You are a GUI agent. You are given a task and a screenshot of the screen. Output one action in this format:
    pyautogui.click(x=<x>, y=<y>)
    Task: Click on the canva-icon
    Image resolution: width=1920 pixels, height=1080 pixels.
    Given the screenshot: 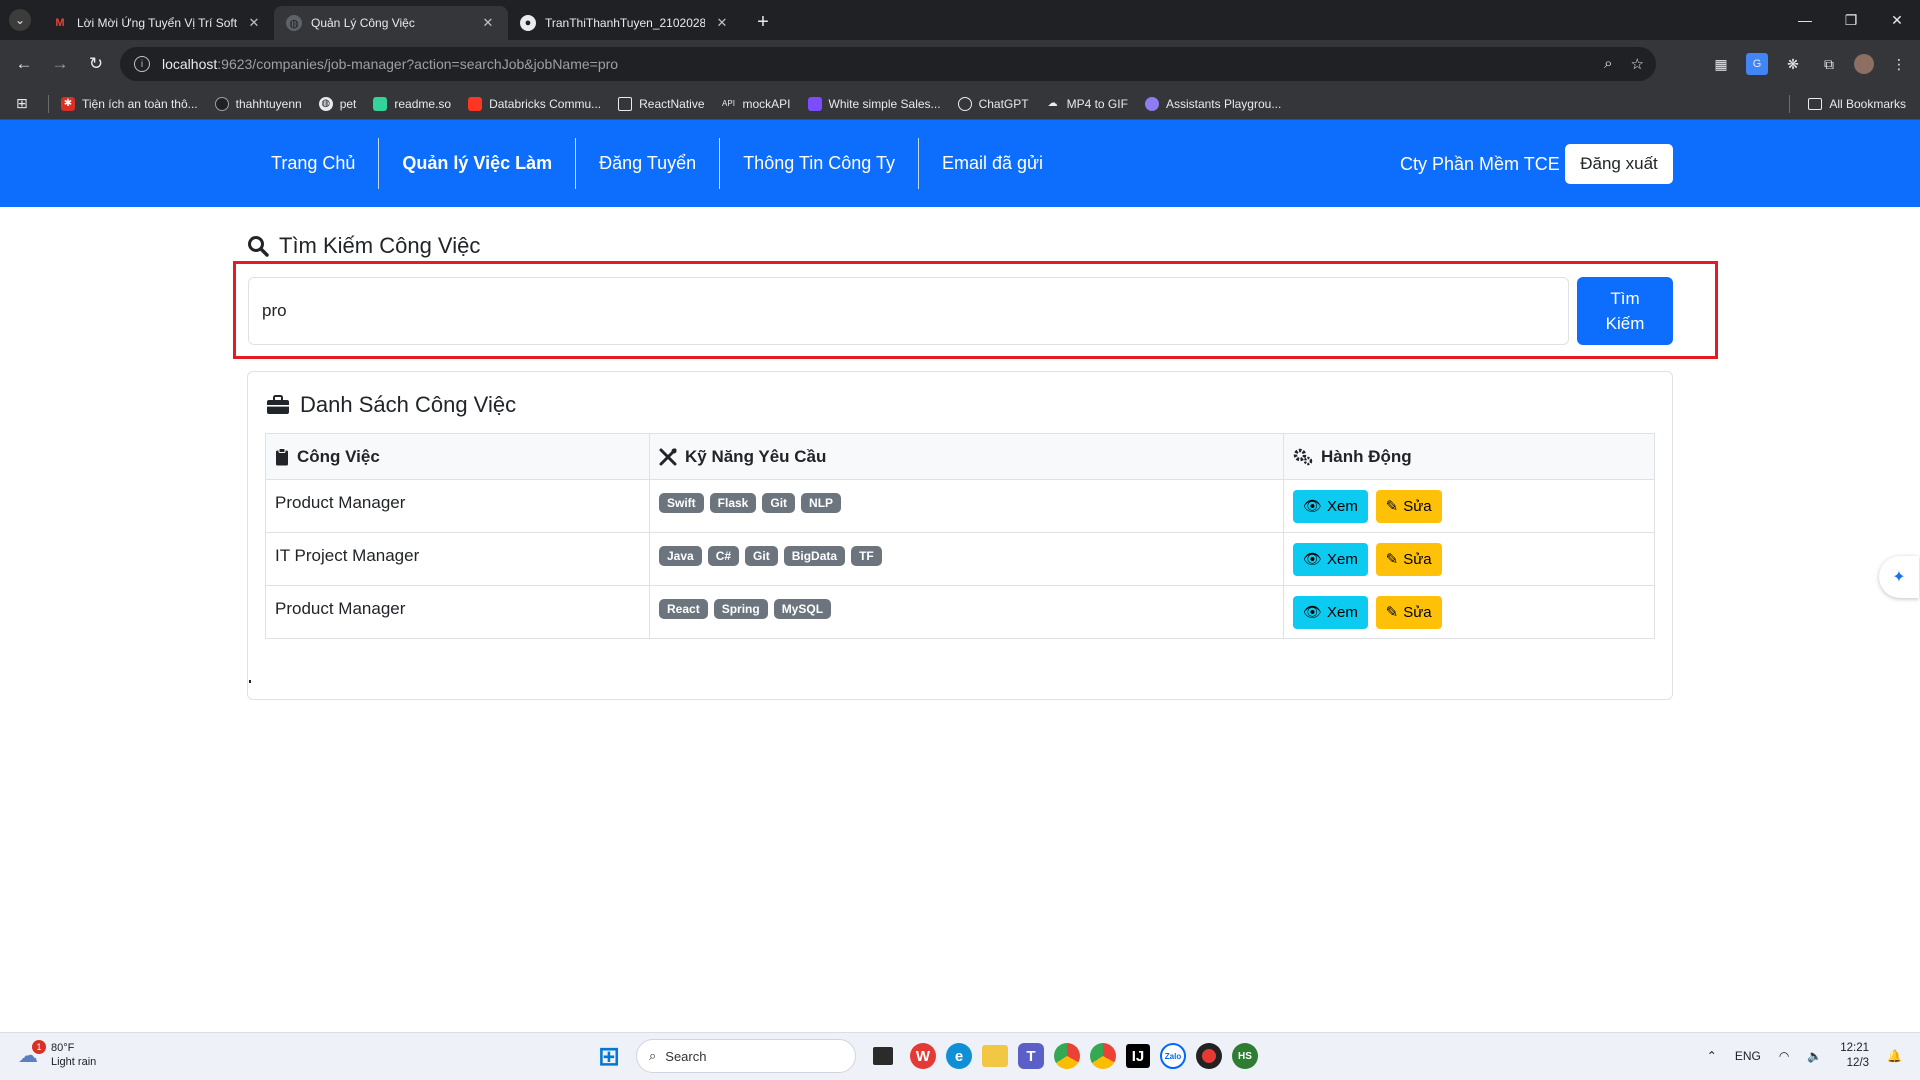 What is the action you would take?
    pyautogui.click(x=814, y=103)
    